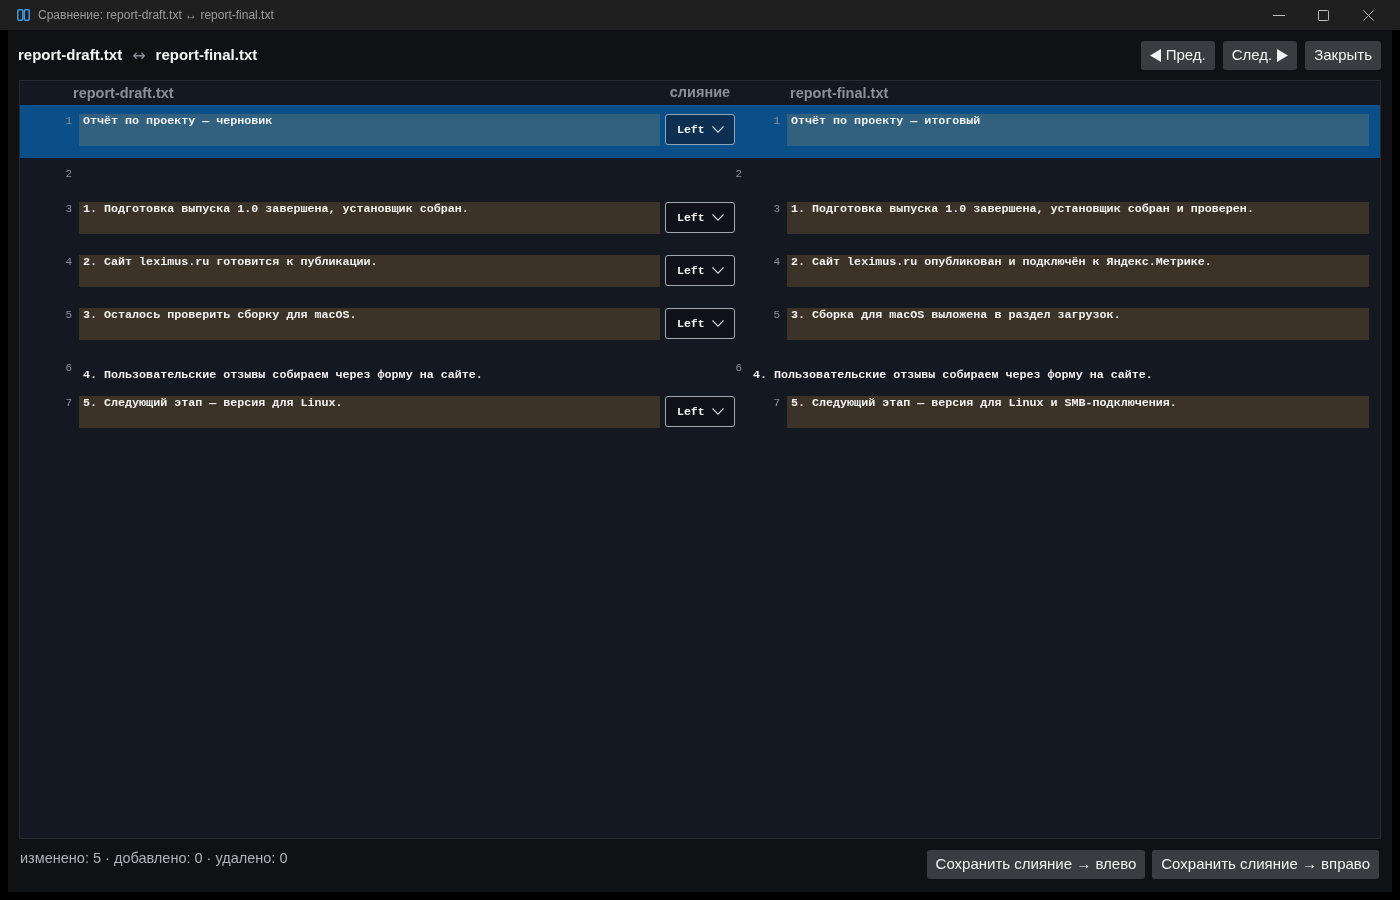 The image size is (1400, 900). Describe the element at coordinates (156, 15) in the screenshot. I see `window-title: Сравнение: report-draft.txt ↔ report-final.txt` at that location.